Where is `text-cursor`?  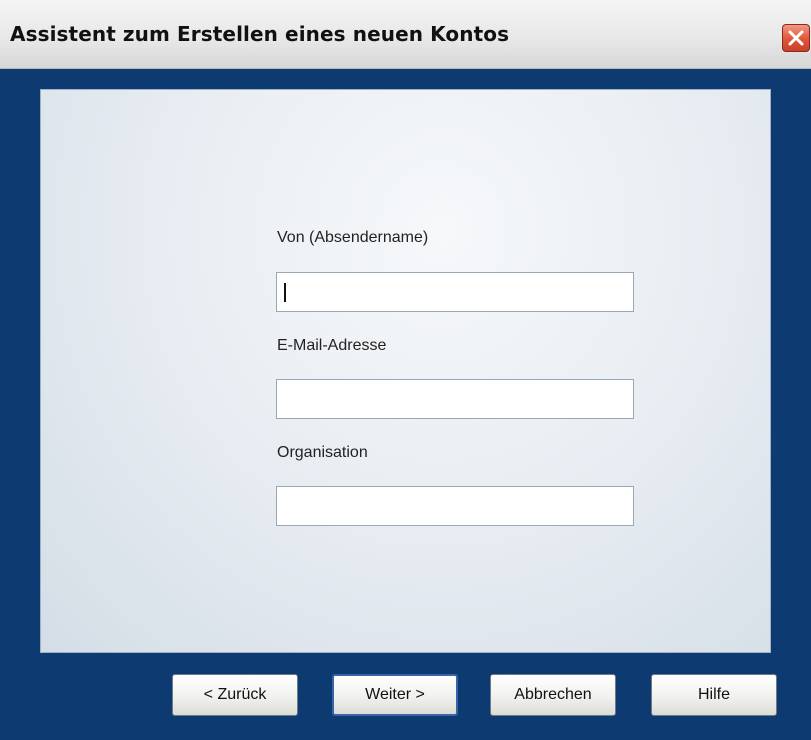 text-cursor is located at coordinates (285, 292).